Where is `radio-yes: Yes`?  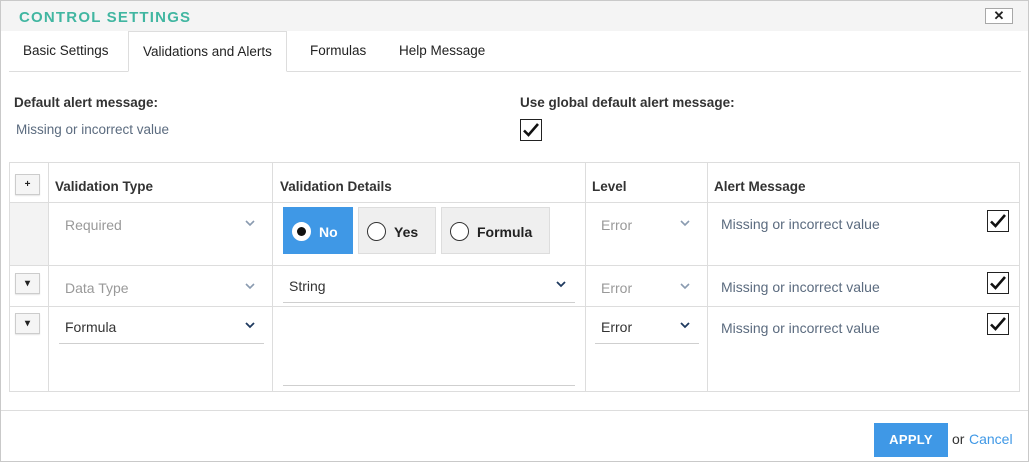
radio-yes: Yes is located at coordinates (397, 230).